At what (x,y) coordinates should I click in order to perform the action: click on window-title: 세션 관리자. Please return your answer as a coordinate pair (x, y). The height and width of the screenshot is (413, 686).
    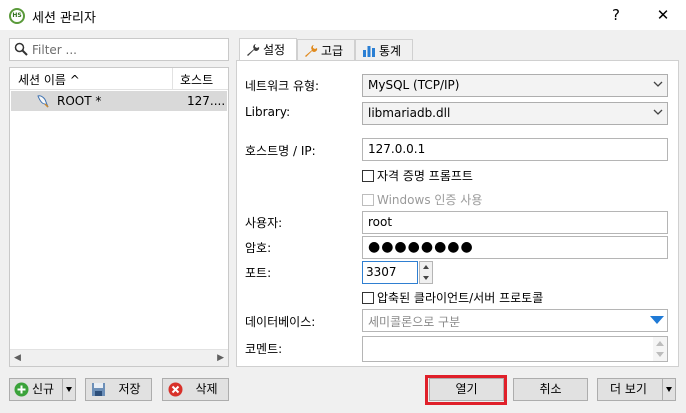
    Looking at the image, I should click on (64, 18).